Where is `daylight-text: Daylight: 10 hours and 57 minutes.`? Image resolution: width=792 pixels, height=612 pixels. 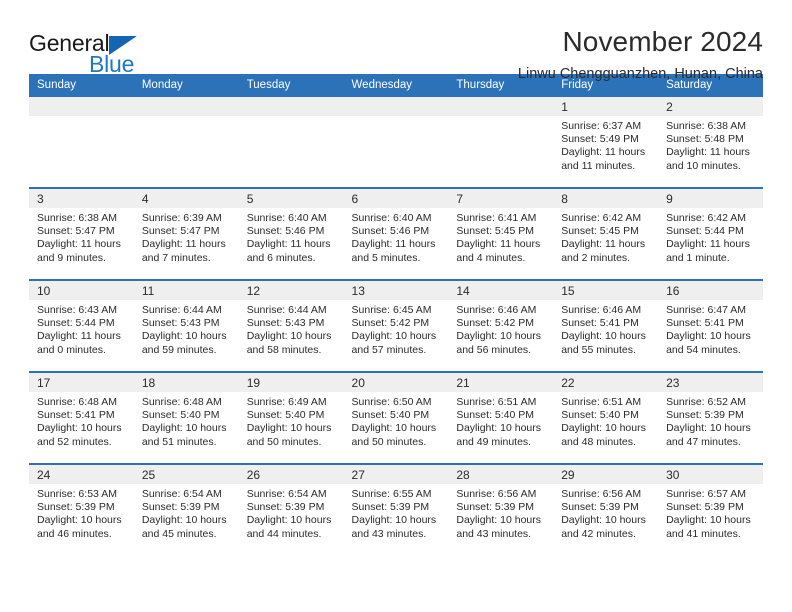
daylight-text: Daylight: 10 hours and 57 minutes. is located at coordinates (394, 343).